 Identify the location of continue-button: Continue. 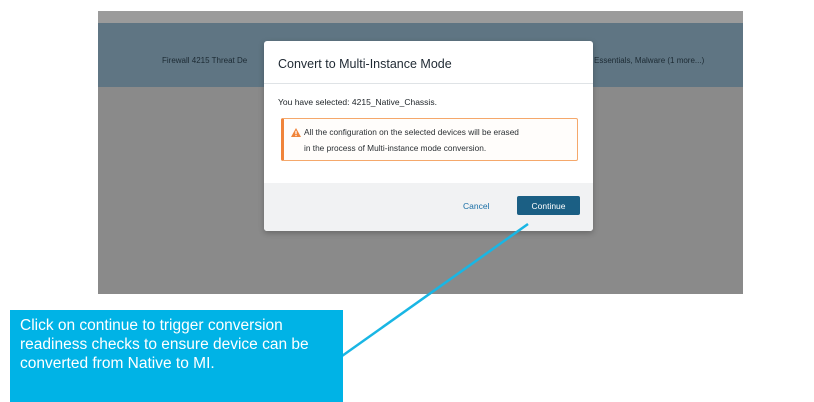
(548, 205).